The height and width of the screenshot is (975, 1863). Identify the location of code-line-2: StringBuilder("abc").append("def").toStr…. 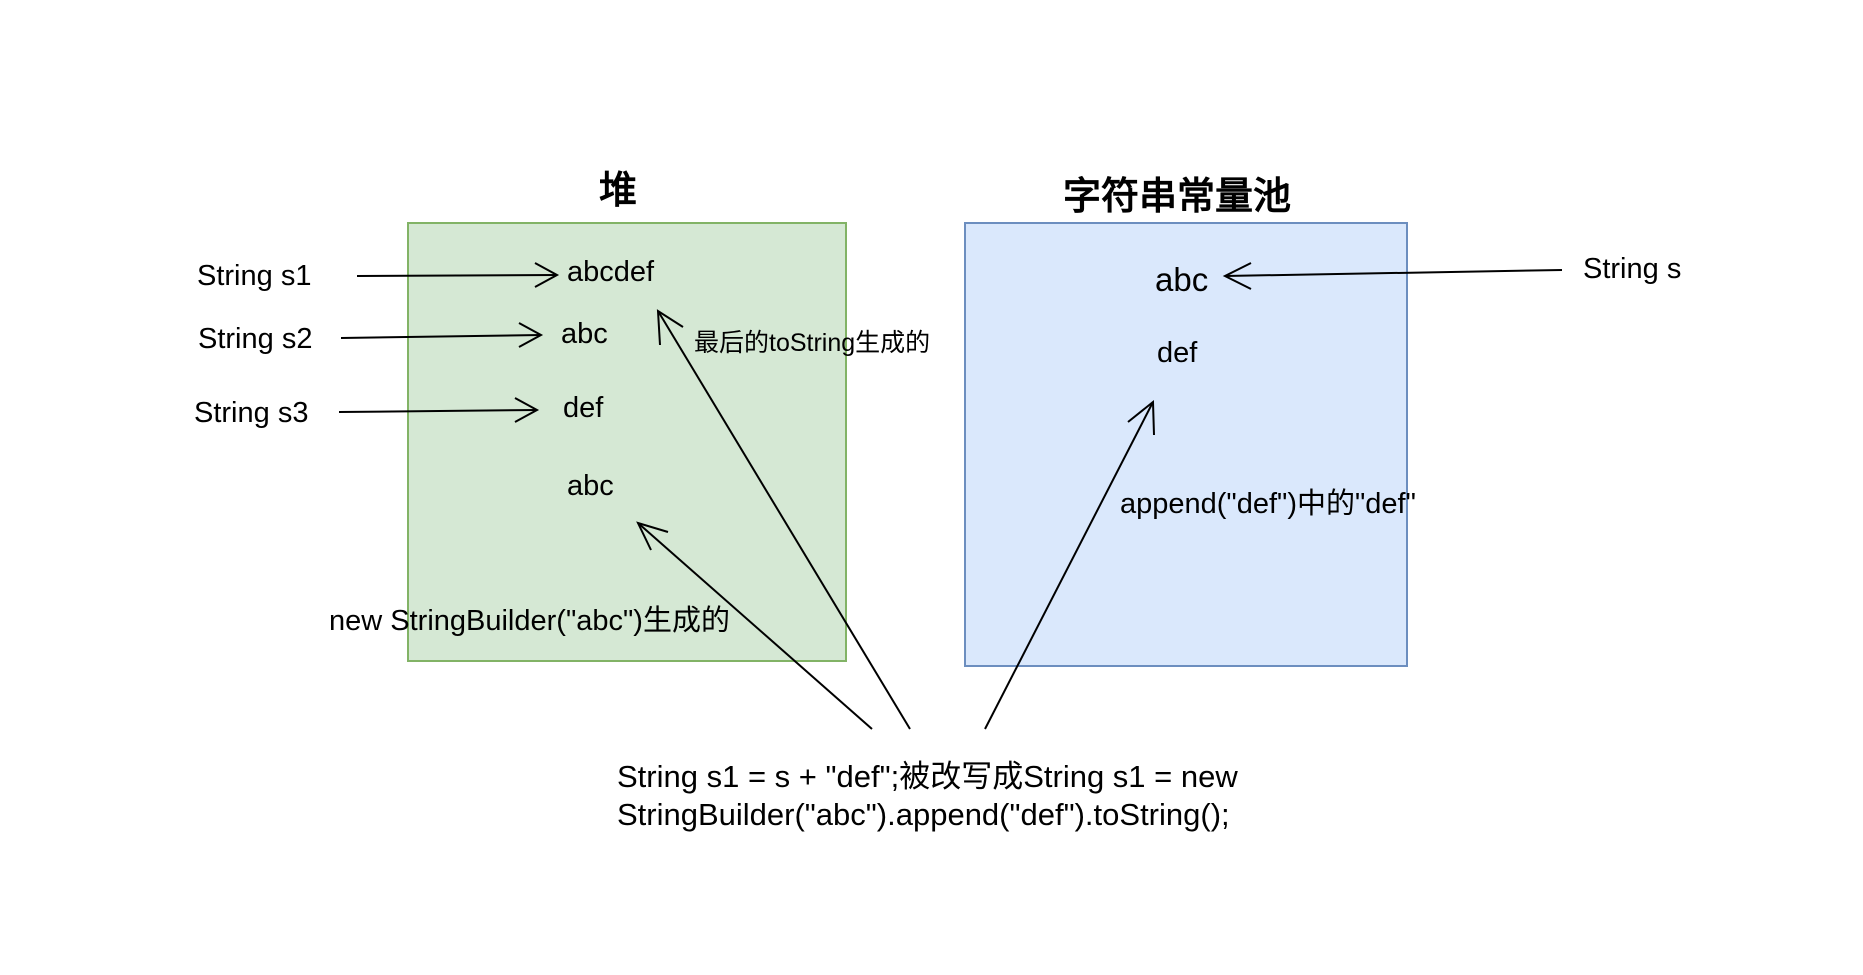
(923, 814).